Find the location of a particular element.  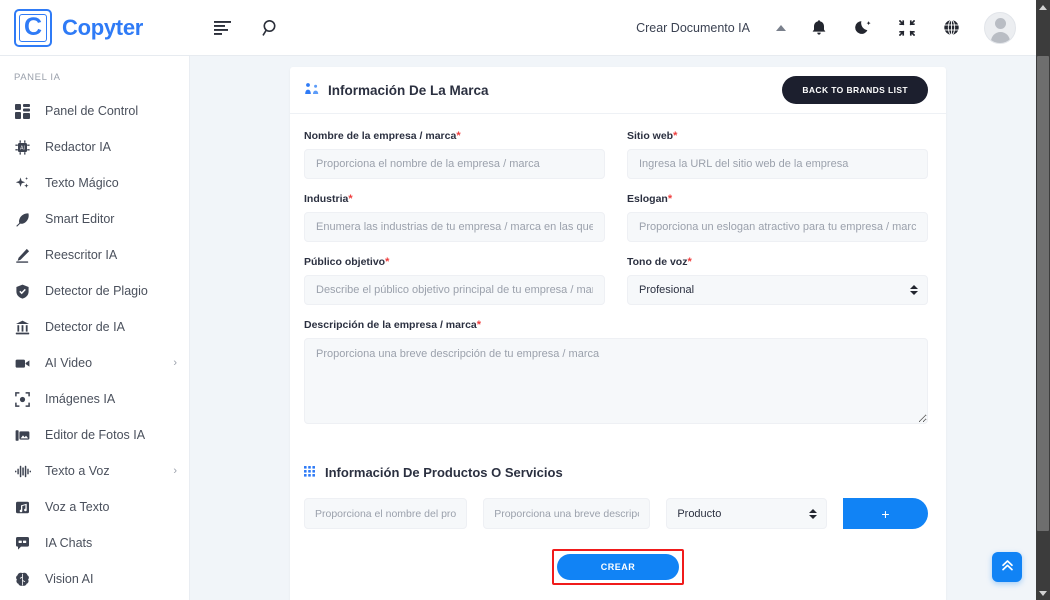

bank-detector-icon is located at coordinates (22, 327).